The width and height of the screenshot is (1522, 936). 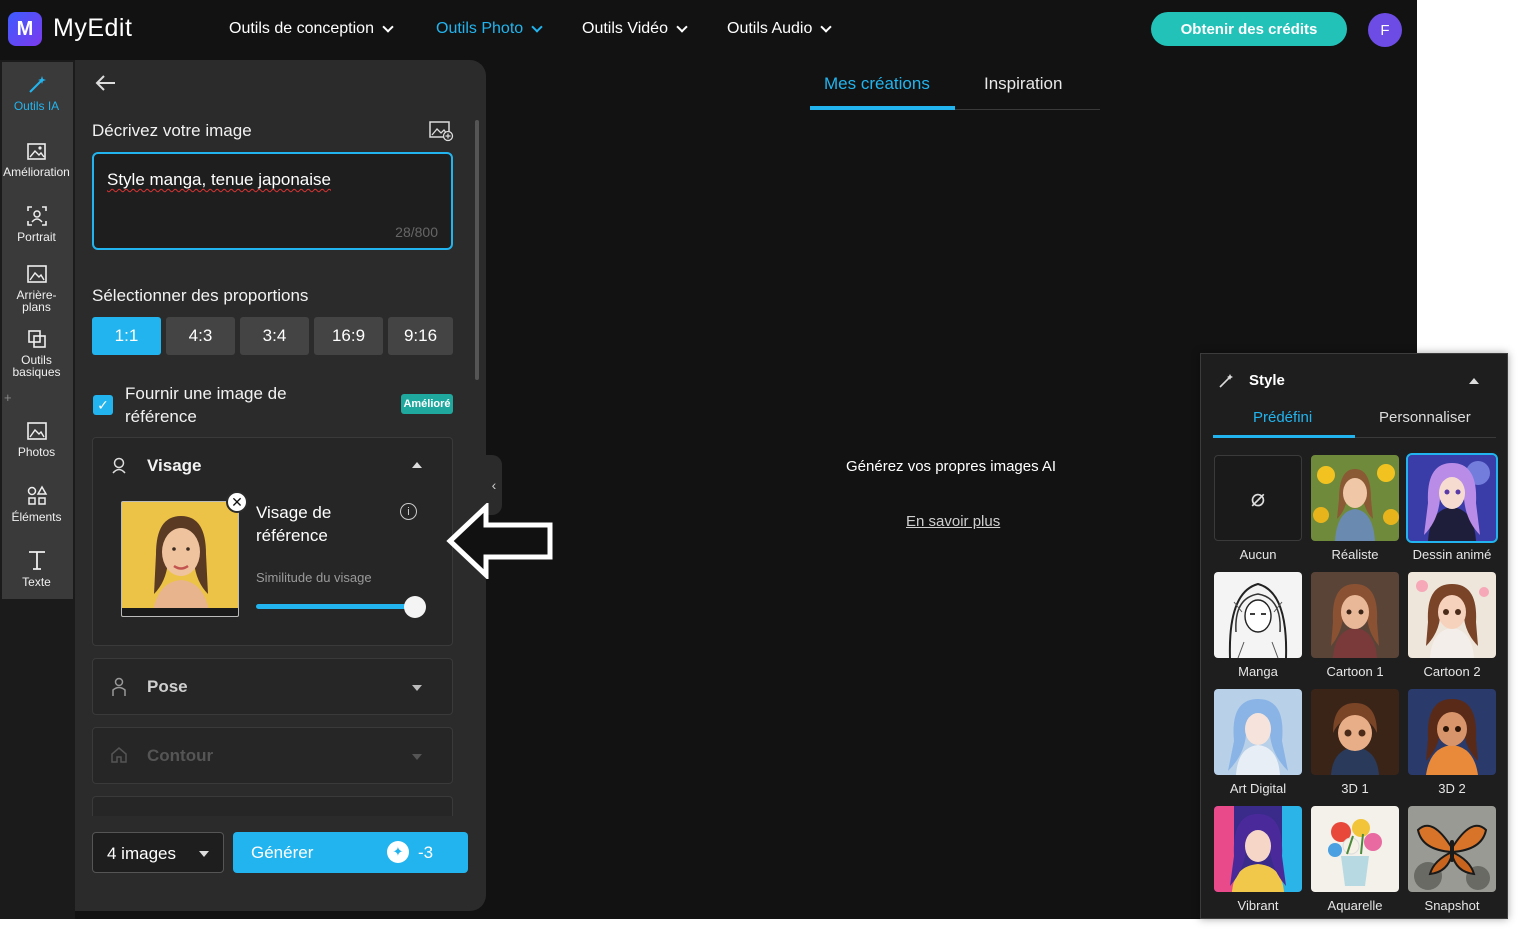 What do you see at coordinates (1258, 498) in the screenshot?
I see `style-none: ⌀` at bounding box center [1258, 498].